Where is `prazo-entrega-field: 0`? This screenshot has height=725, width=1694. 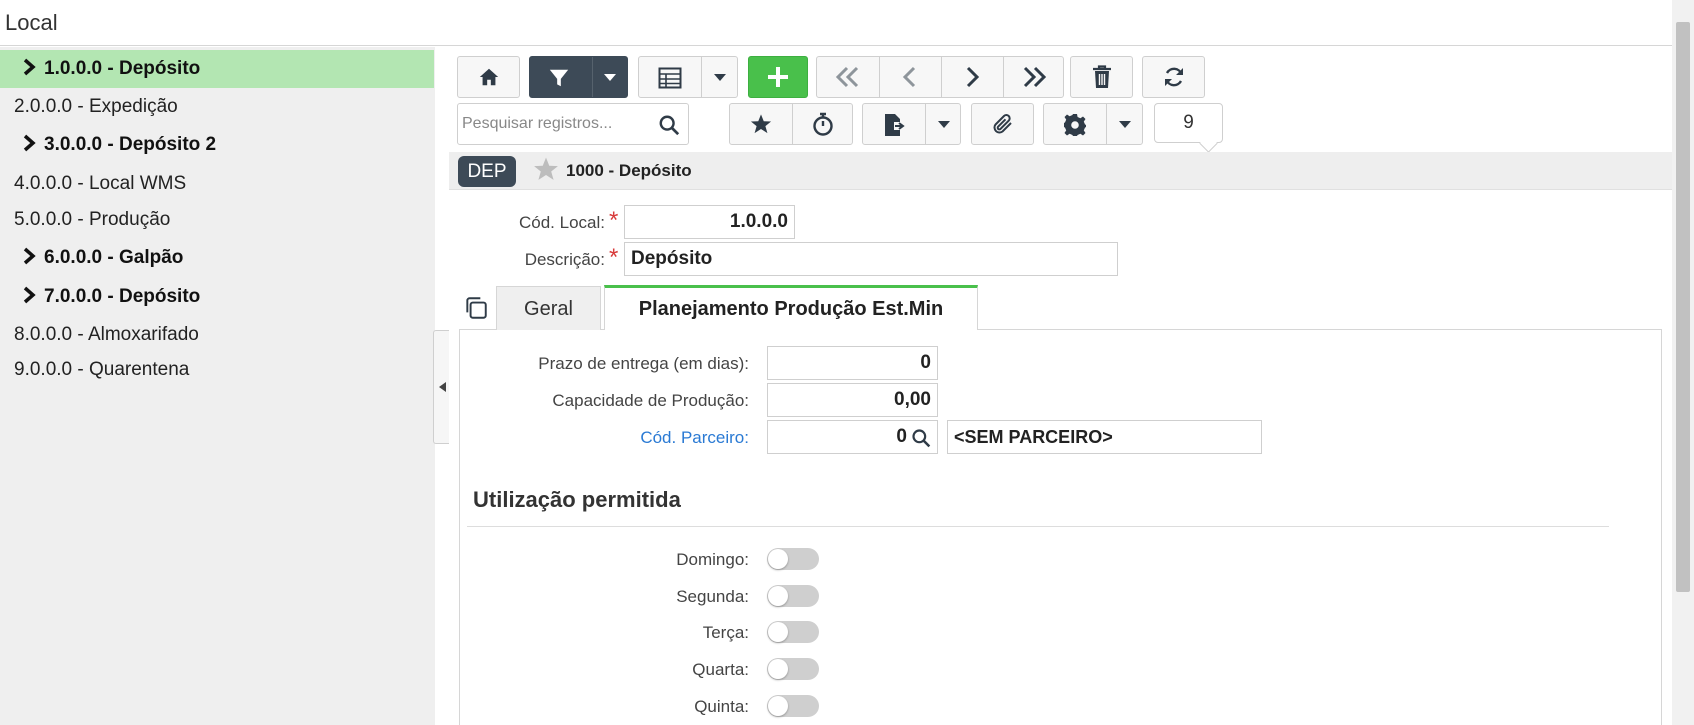
prazo-entrega-field: 0 is located at coordinates (852, 363).